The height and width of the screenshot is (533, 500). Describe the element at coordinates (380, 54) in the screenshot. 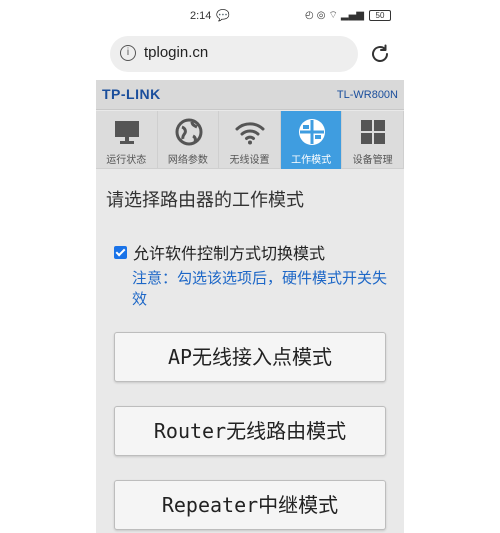

I see `reload-icon` at that location.